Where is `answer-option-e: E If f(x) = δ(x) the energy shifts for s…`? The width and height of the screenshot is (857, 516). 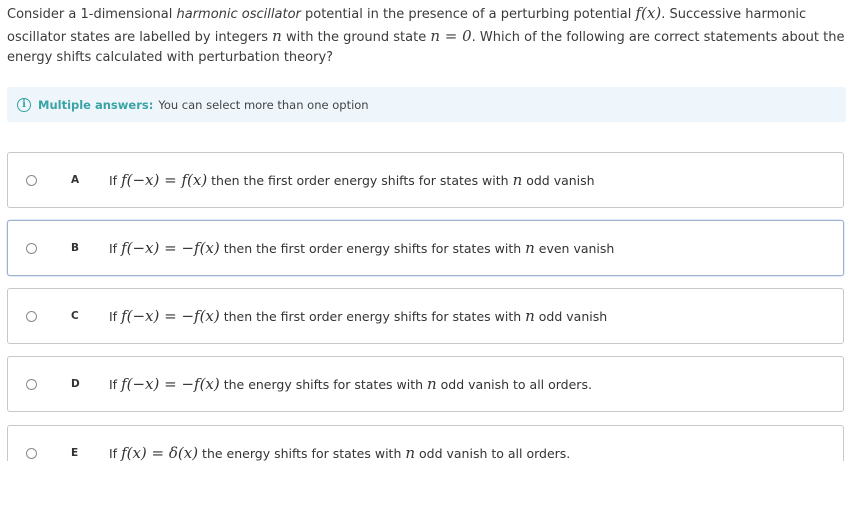 answer-option-e: E If f(x) = δ(x) the energy shifts for s… is located at coordinates (425, 443).